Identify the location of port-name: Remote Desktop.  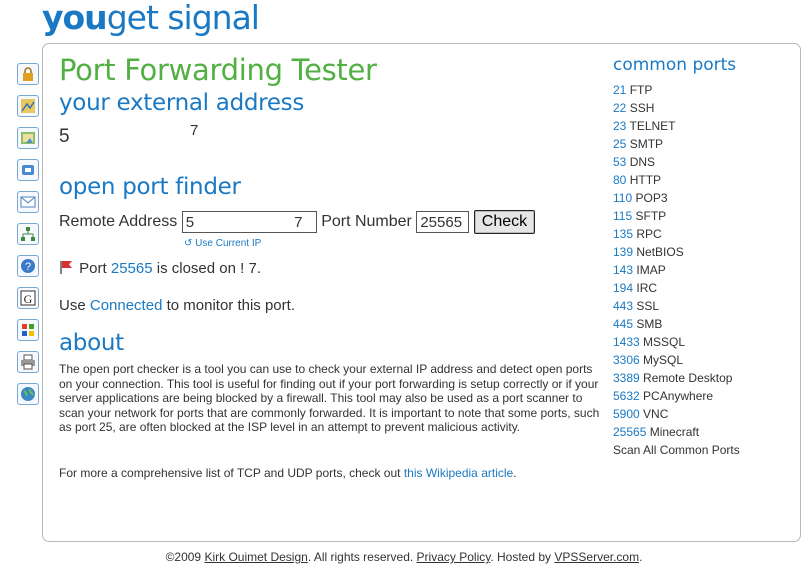
(688, 378).